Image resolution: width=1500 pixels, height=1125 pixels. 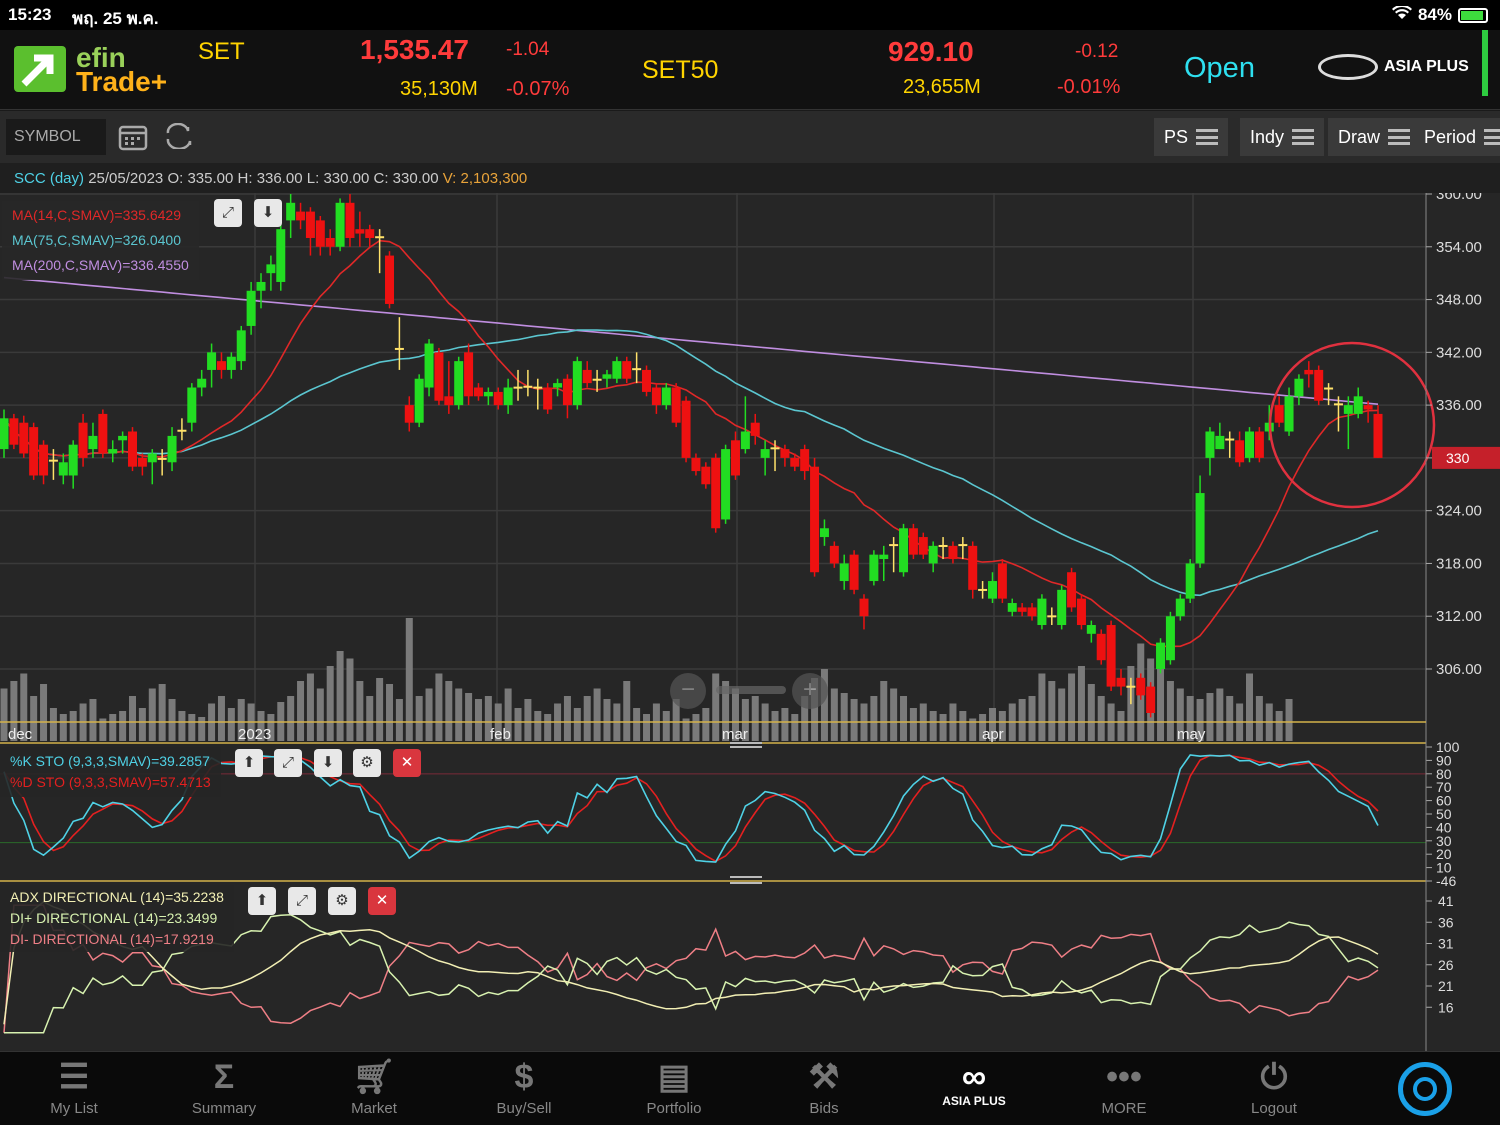 What do you see at coordinates (974, 1083) in the screenshot?
I see `tab-asiaplus: ∞ ASIA PLUS` at bounding box center [974, 1083].